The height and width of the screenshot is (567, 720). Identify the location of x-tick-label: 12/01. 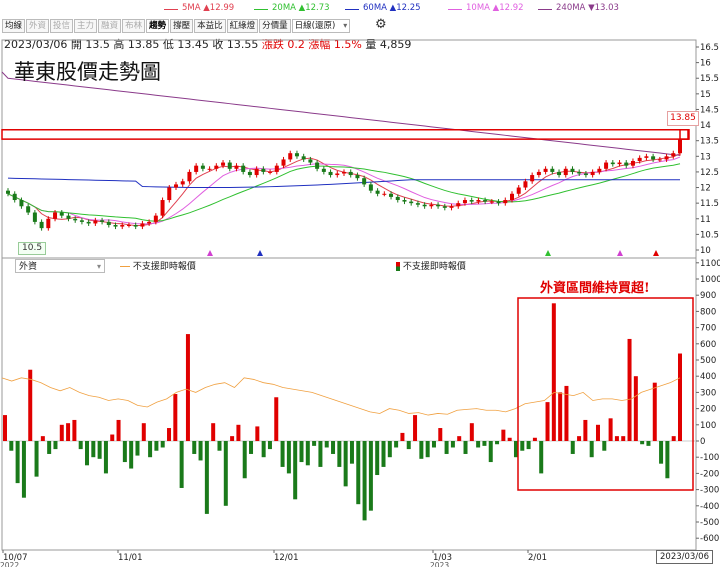
(286, 558).